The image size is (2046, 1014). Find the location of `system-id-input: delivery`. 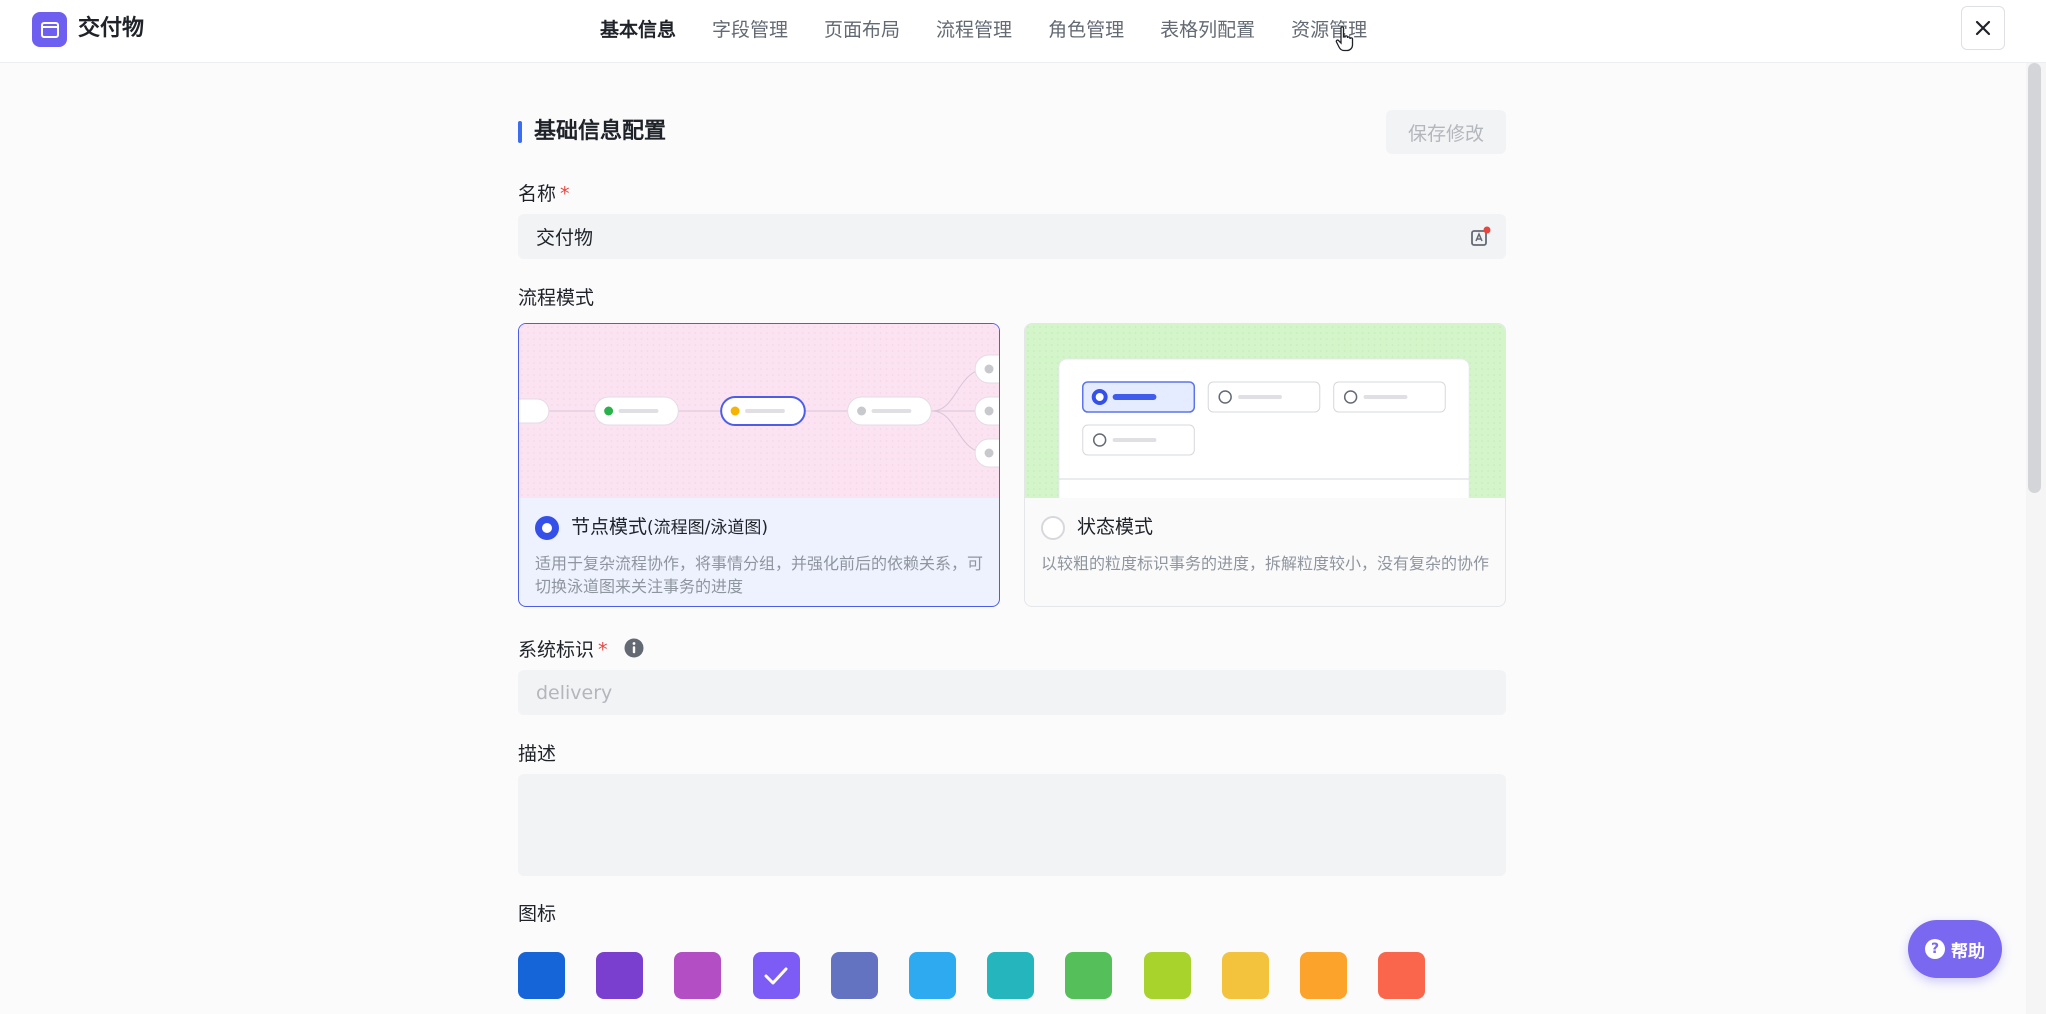

system-id-input: delivery is located at coordinates (1012, 692).